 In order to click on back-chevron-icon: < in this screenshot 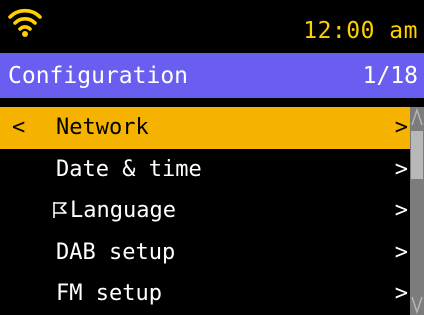, I will do `click(18, 128)`.